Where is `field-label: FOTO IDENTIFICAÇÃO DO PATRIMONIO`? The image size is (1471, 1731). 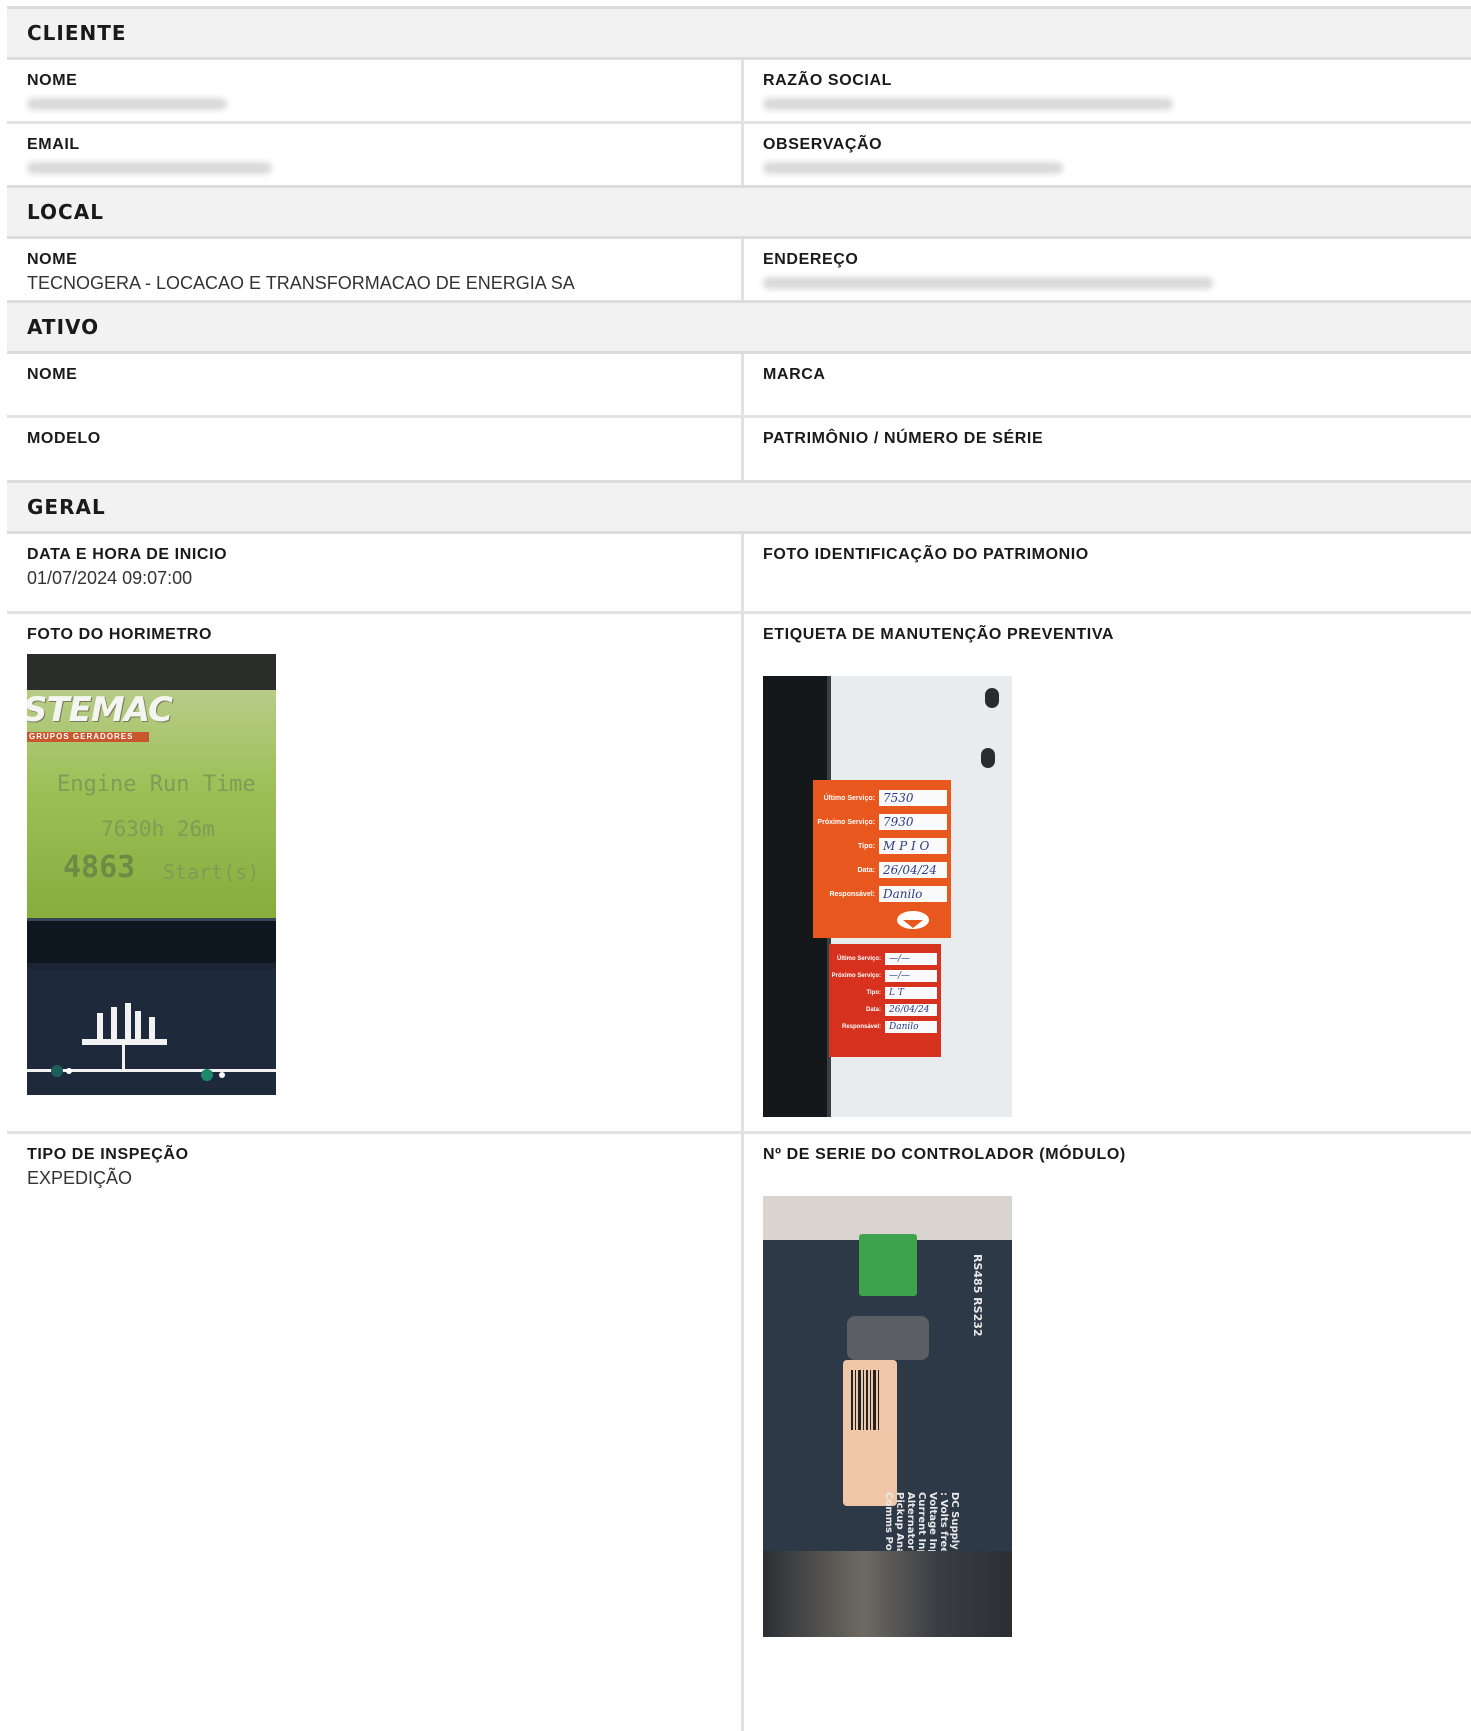
field-label: FOTO IDENTIFICAÇÃO DO PATRIMONIO is located at coordinates (926, 554).